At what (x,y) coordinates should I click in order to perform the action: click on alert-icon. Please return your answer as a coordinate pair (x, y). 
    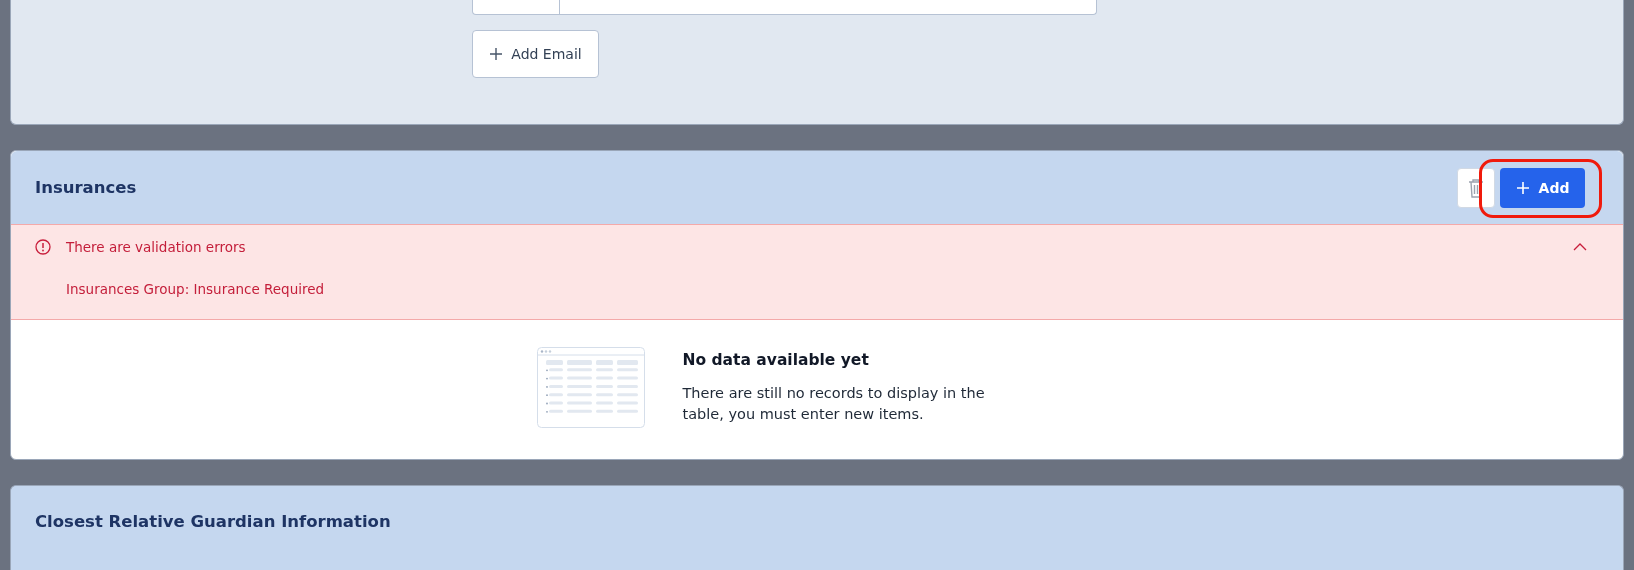
    Looking at the image, I should click on (43, 247).